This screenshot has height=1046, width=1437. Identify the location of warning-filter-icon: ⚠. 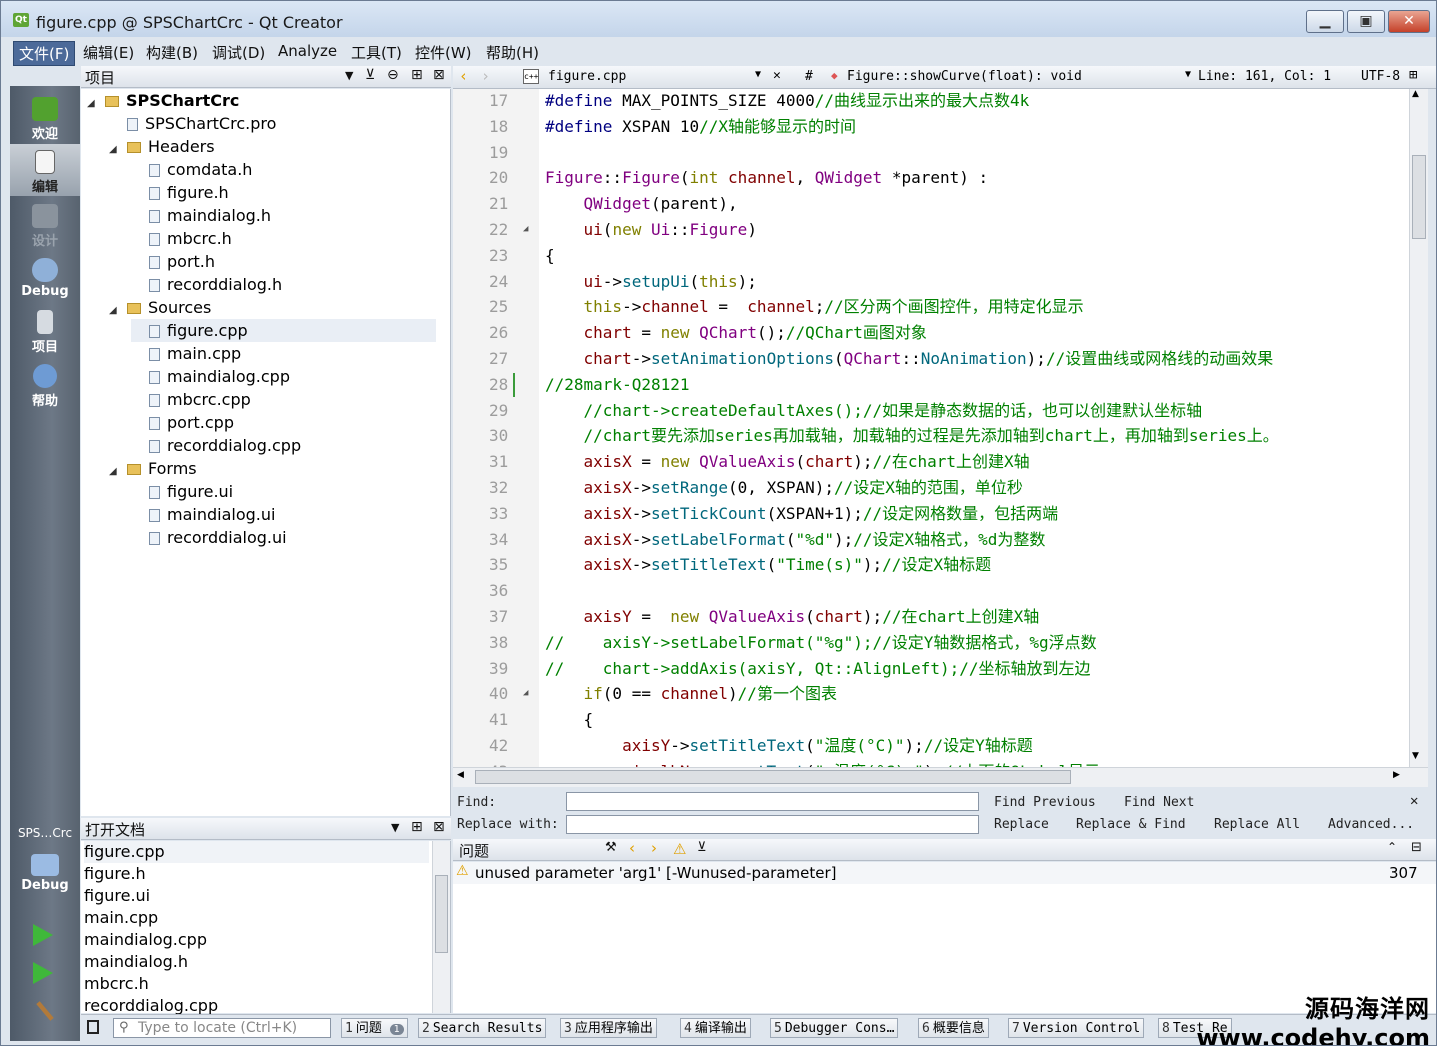
(679, 849).